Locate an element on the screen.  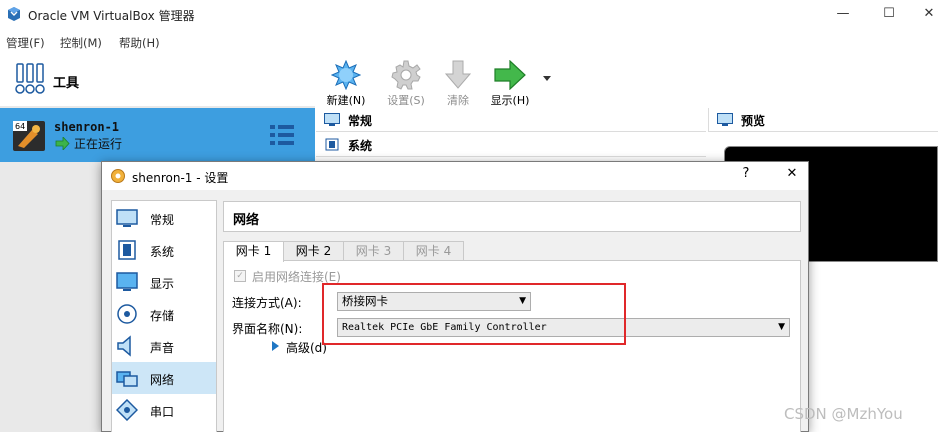
system-section-title: 系统 is located at coordinates (360, 146).